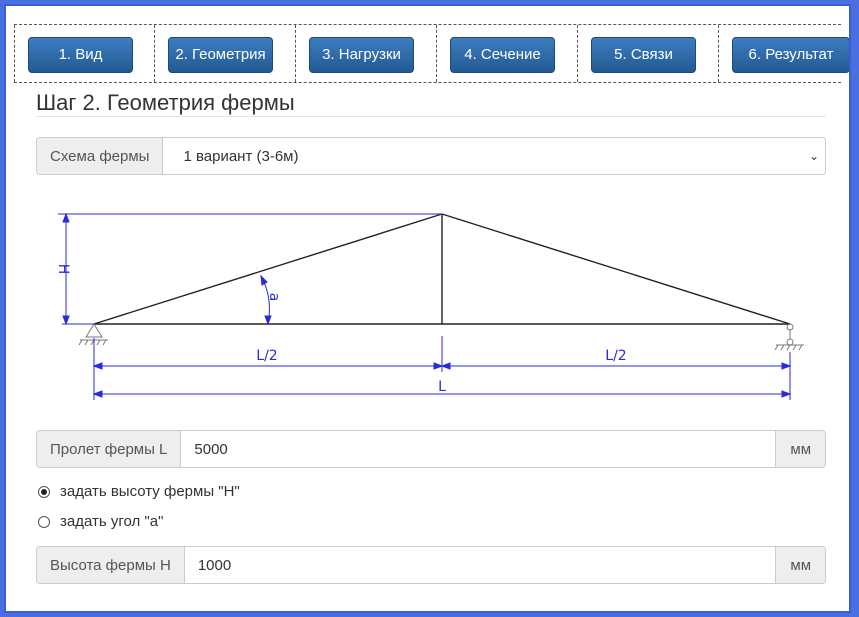  I want to click on mode-option-height-label: задать высоту фермы "H", so click(150, 491).